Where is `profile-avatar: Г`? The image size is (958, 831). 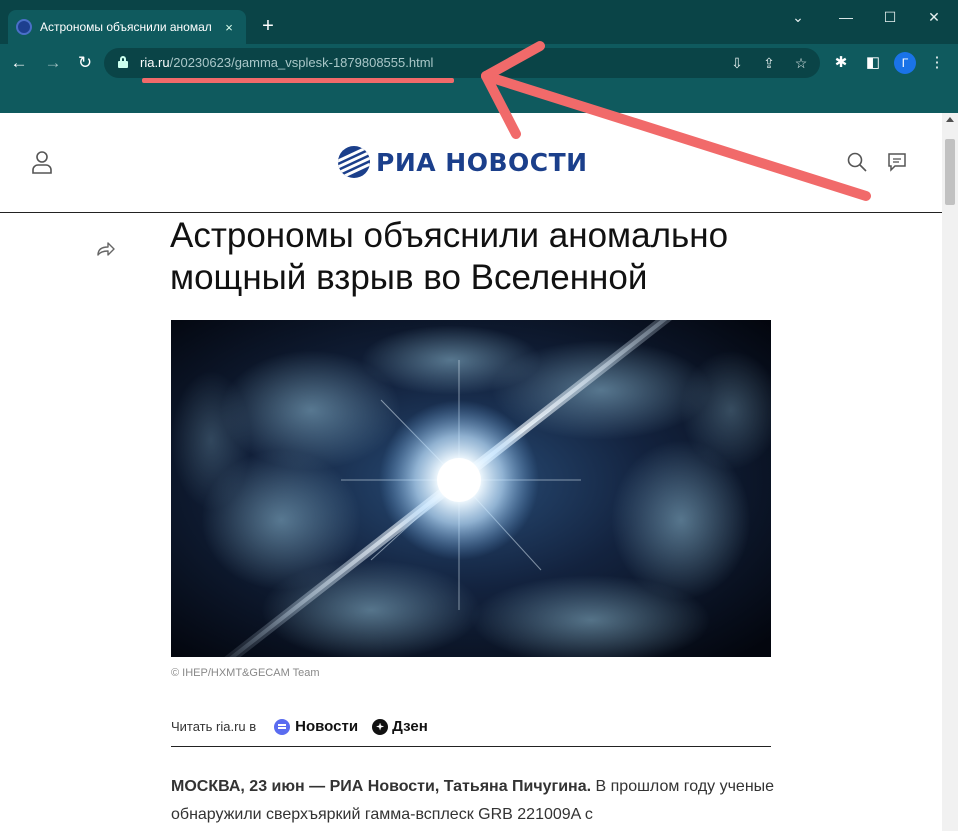
profile-avatar: Г is located at coordinates (905, 63).